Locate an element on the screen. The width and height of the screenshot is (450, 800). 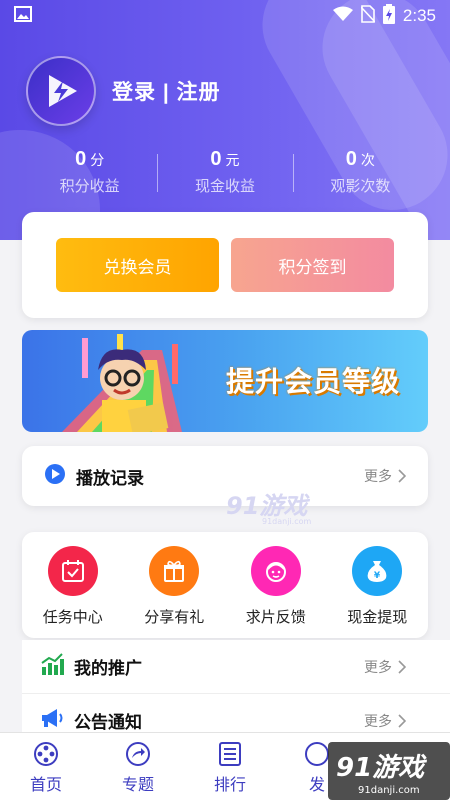
watermark-badge: 91游戏 91danji.com is located at coordinates (389, 771).